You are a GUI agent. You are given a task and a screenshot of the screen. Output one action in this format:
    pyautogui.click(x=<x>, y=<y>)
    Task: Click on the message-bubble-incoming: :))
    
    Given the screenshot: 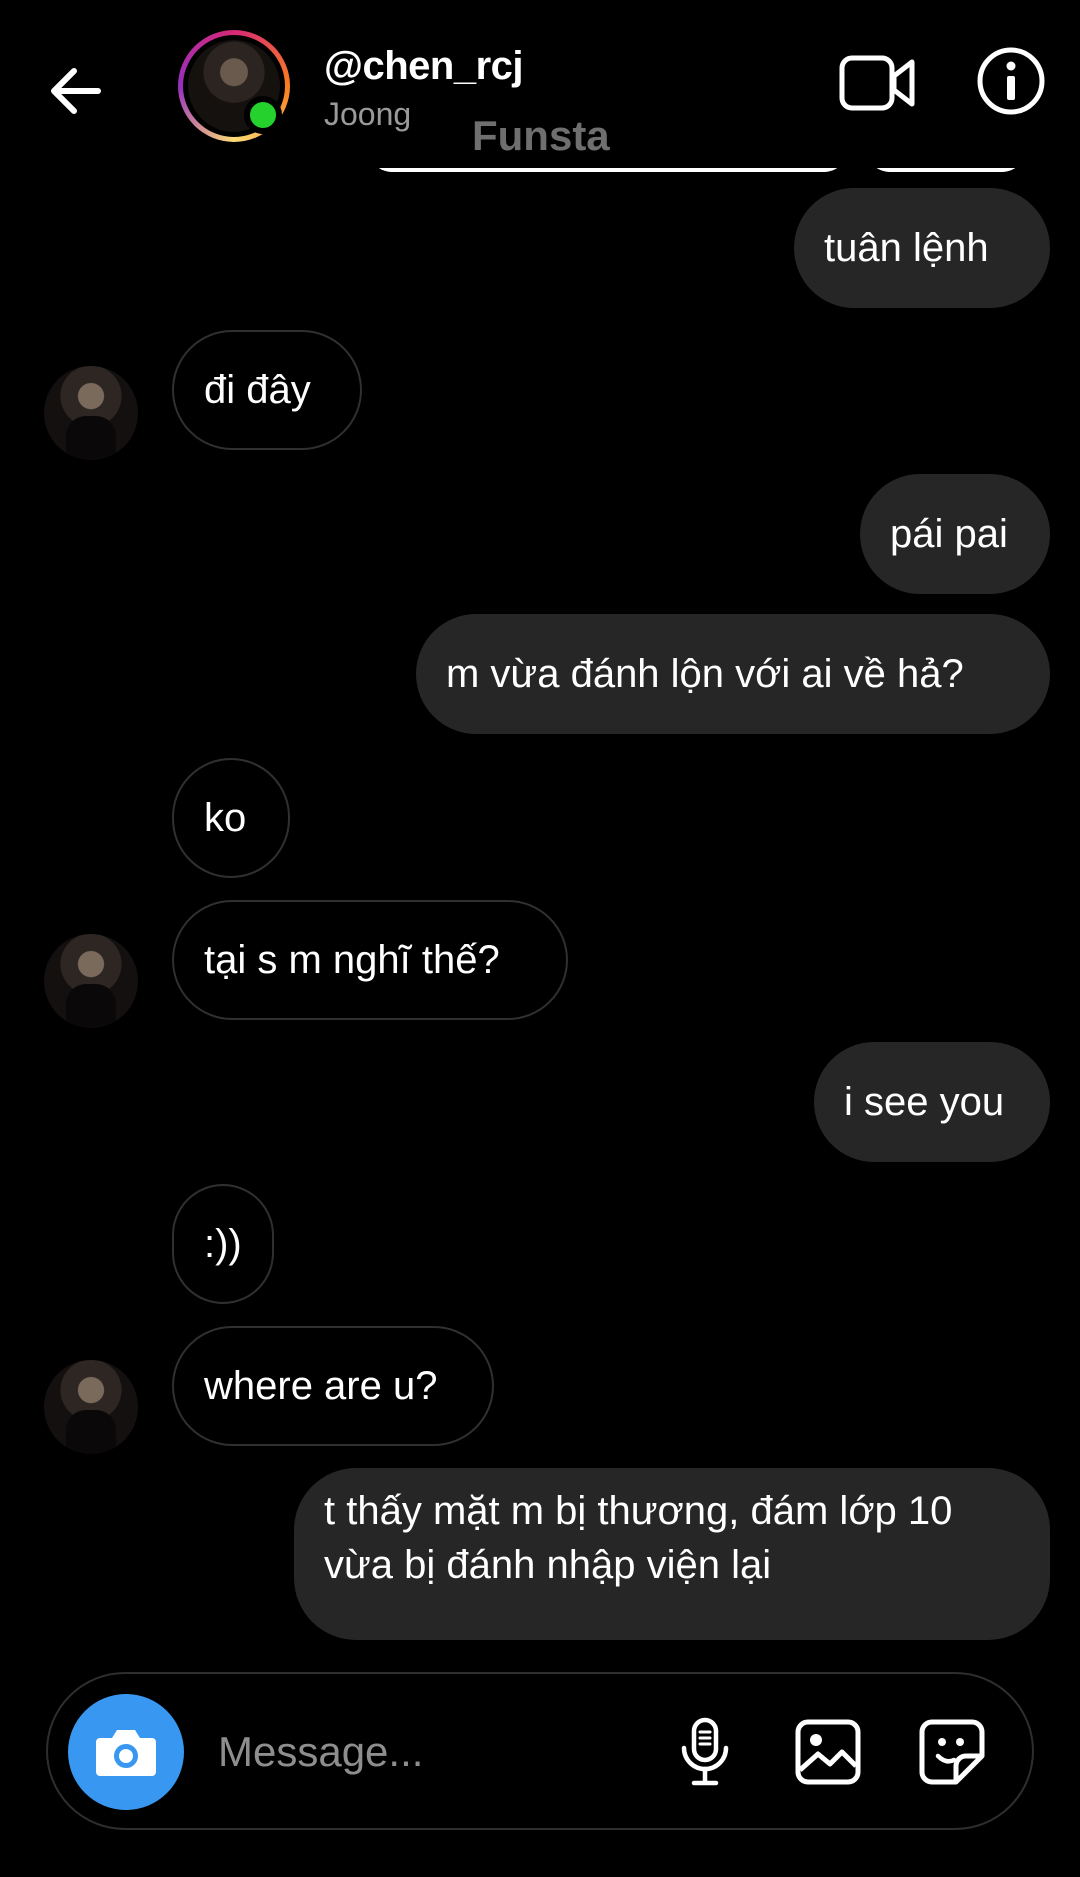 What is the action you would take?
    pyautogui.click(x=223, y=1244)
    